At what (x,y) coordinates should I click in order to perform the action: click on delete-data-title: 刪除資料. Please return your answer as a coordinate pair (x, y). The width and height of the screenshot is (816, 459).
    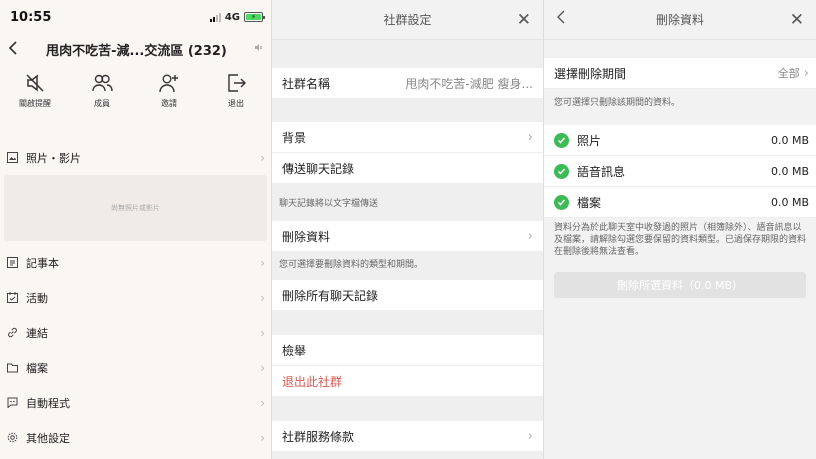
    Looking at the image, I should click on (679, 20).